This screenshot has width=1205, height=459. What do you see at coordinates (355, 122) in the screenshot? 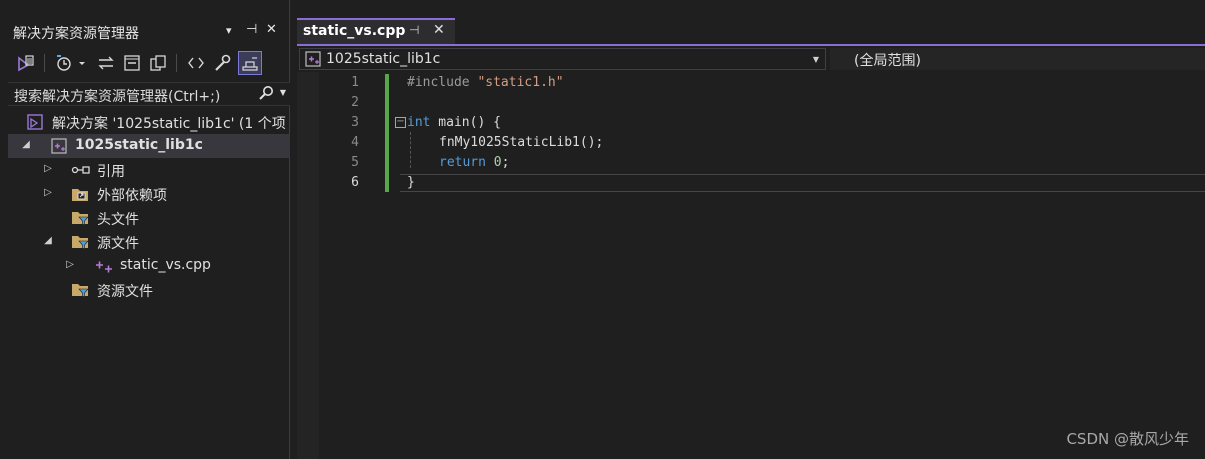
I see `line-number: 3` at bounding box center [355, 122].